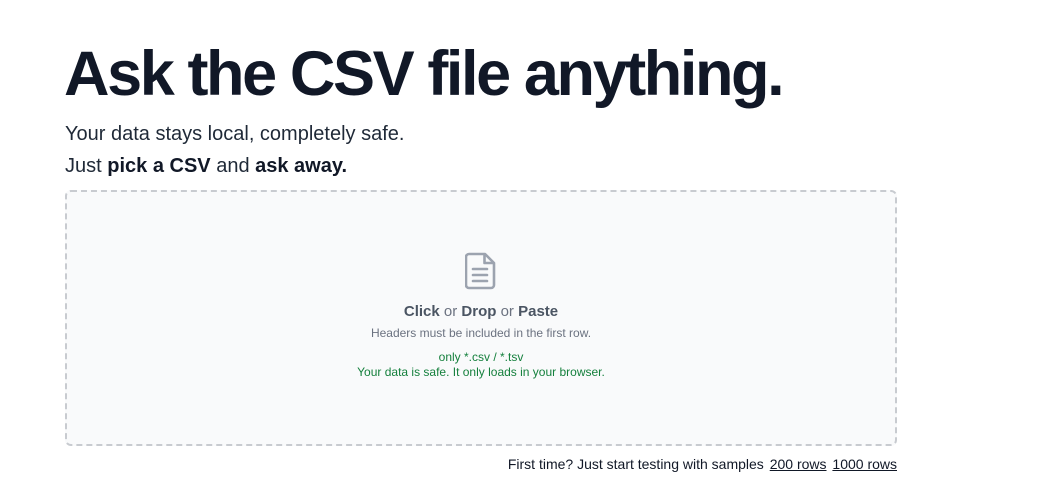 The width and height of the screenshot is (1061, 502). What do you see at coordinates (86, 166) in the screenshot?
I see `instructions-prefix: Just` at bounding box center [86, 166].